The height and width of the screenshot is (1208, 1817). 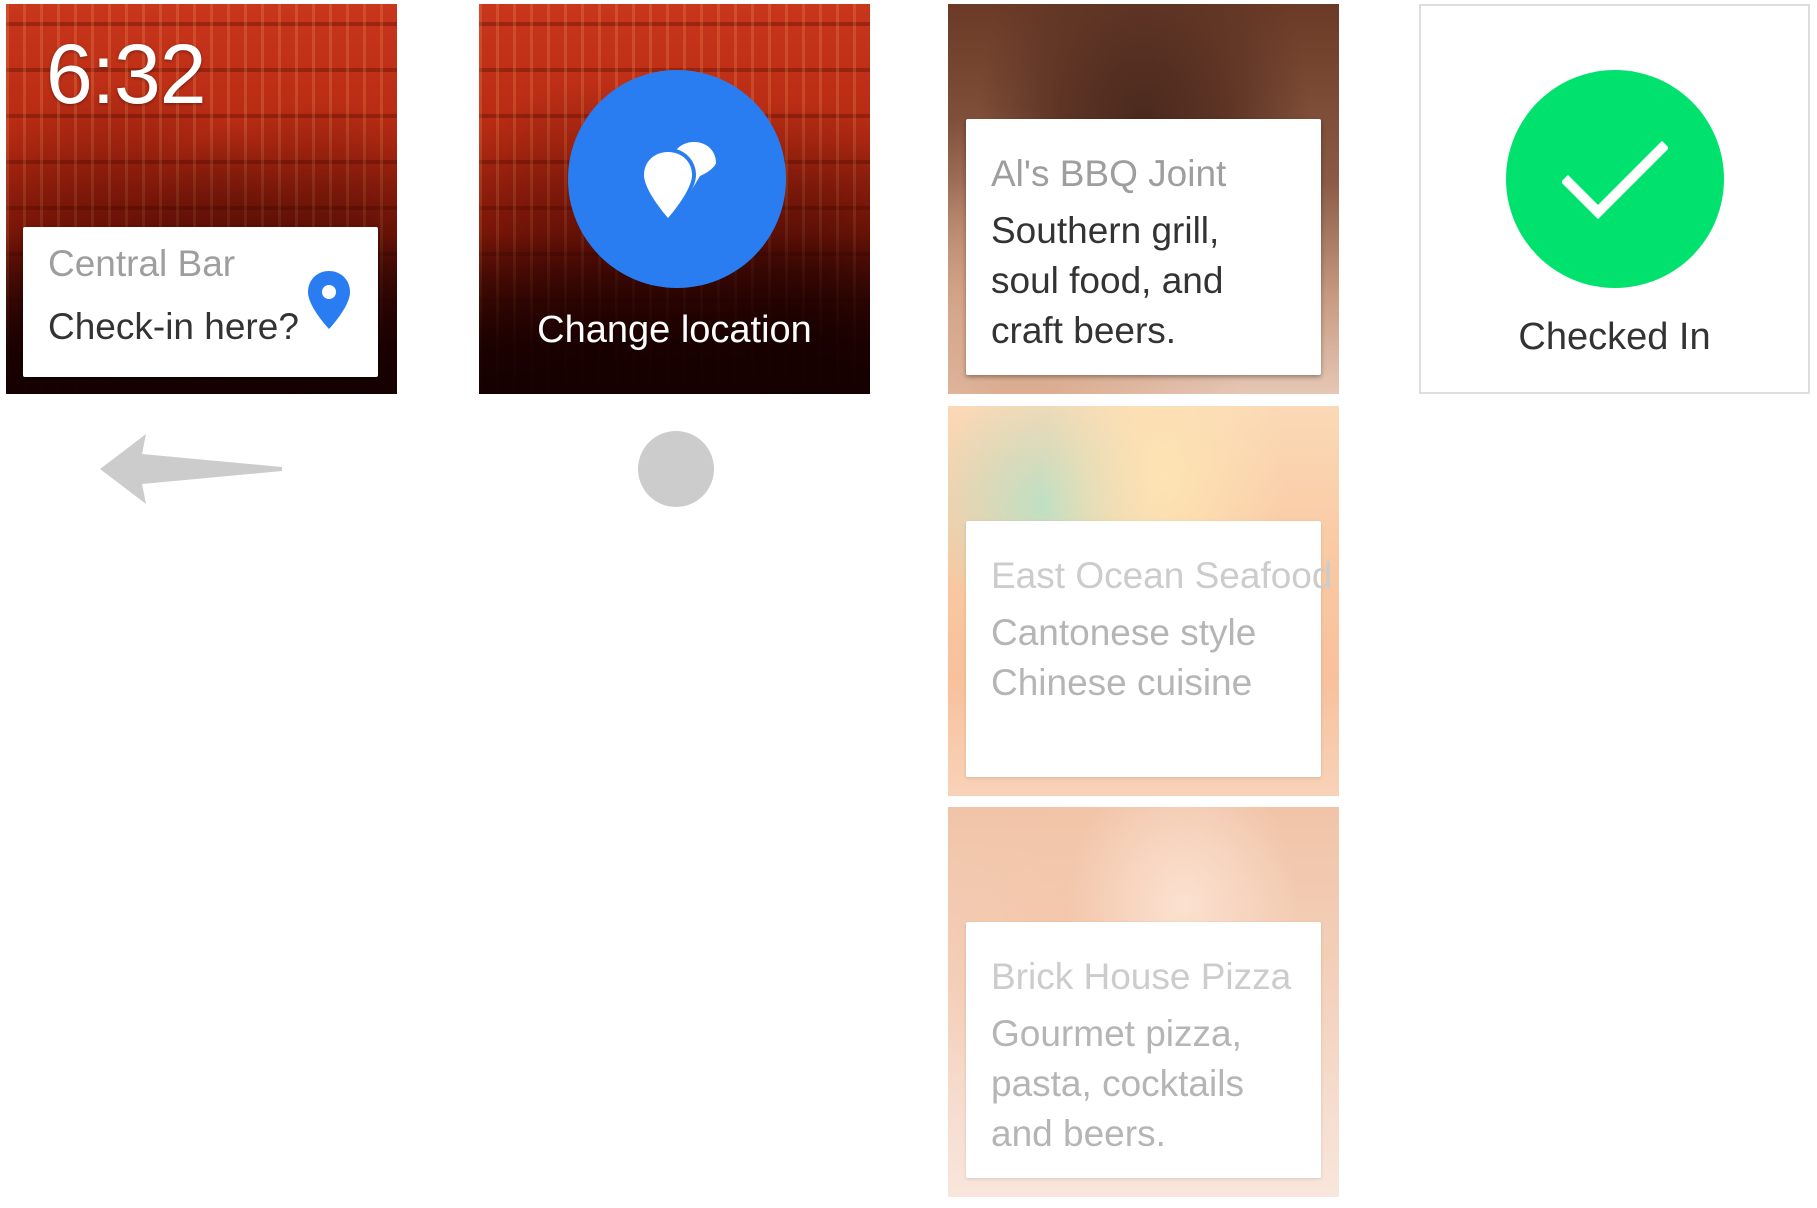 I want to click on location-pin-icon, so click(x=329, y=300).